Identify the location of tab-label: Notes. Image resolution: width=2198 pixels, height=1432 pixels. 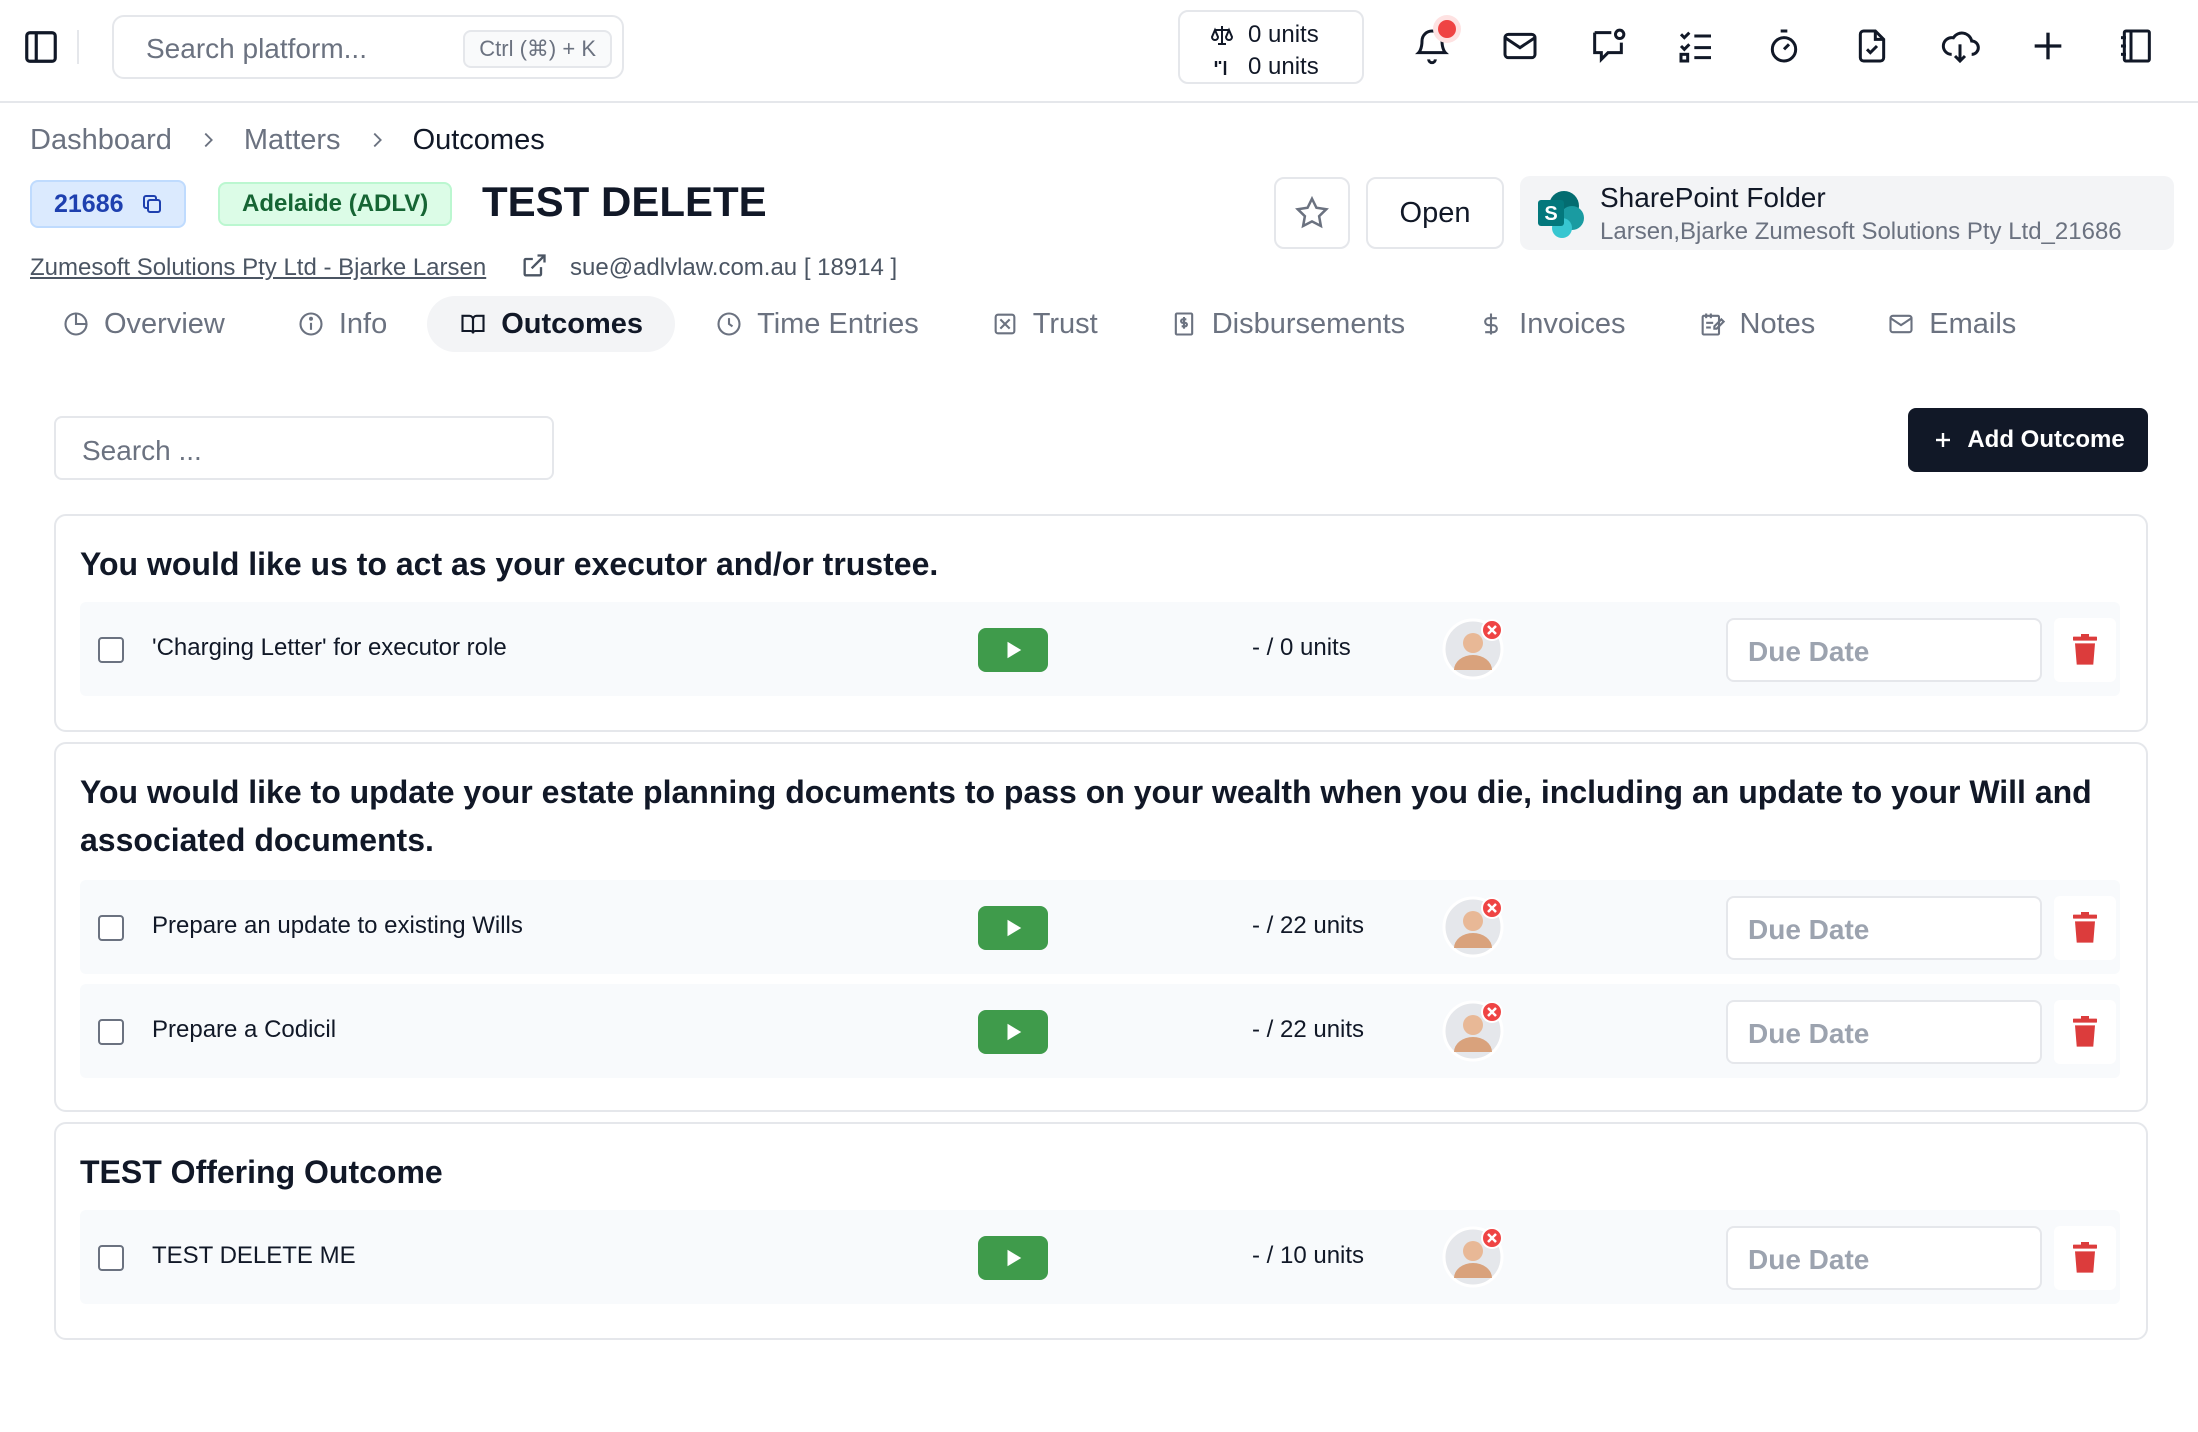
(1777, 323).